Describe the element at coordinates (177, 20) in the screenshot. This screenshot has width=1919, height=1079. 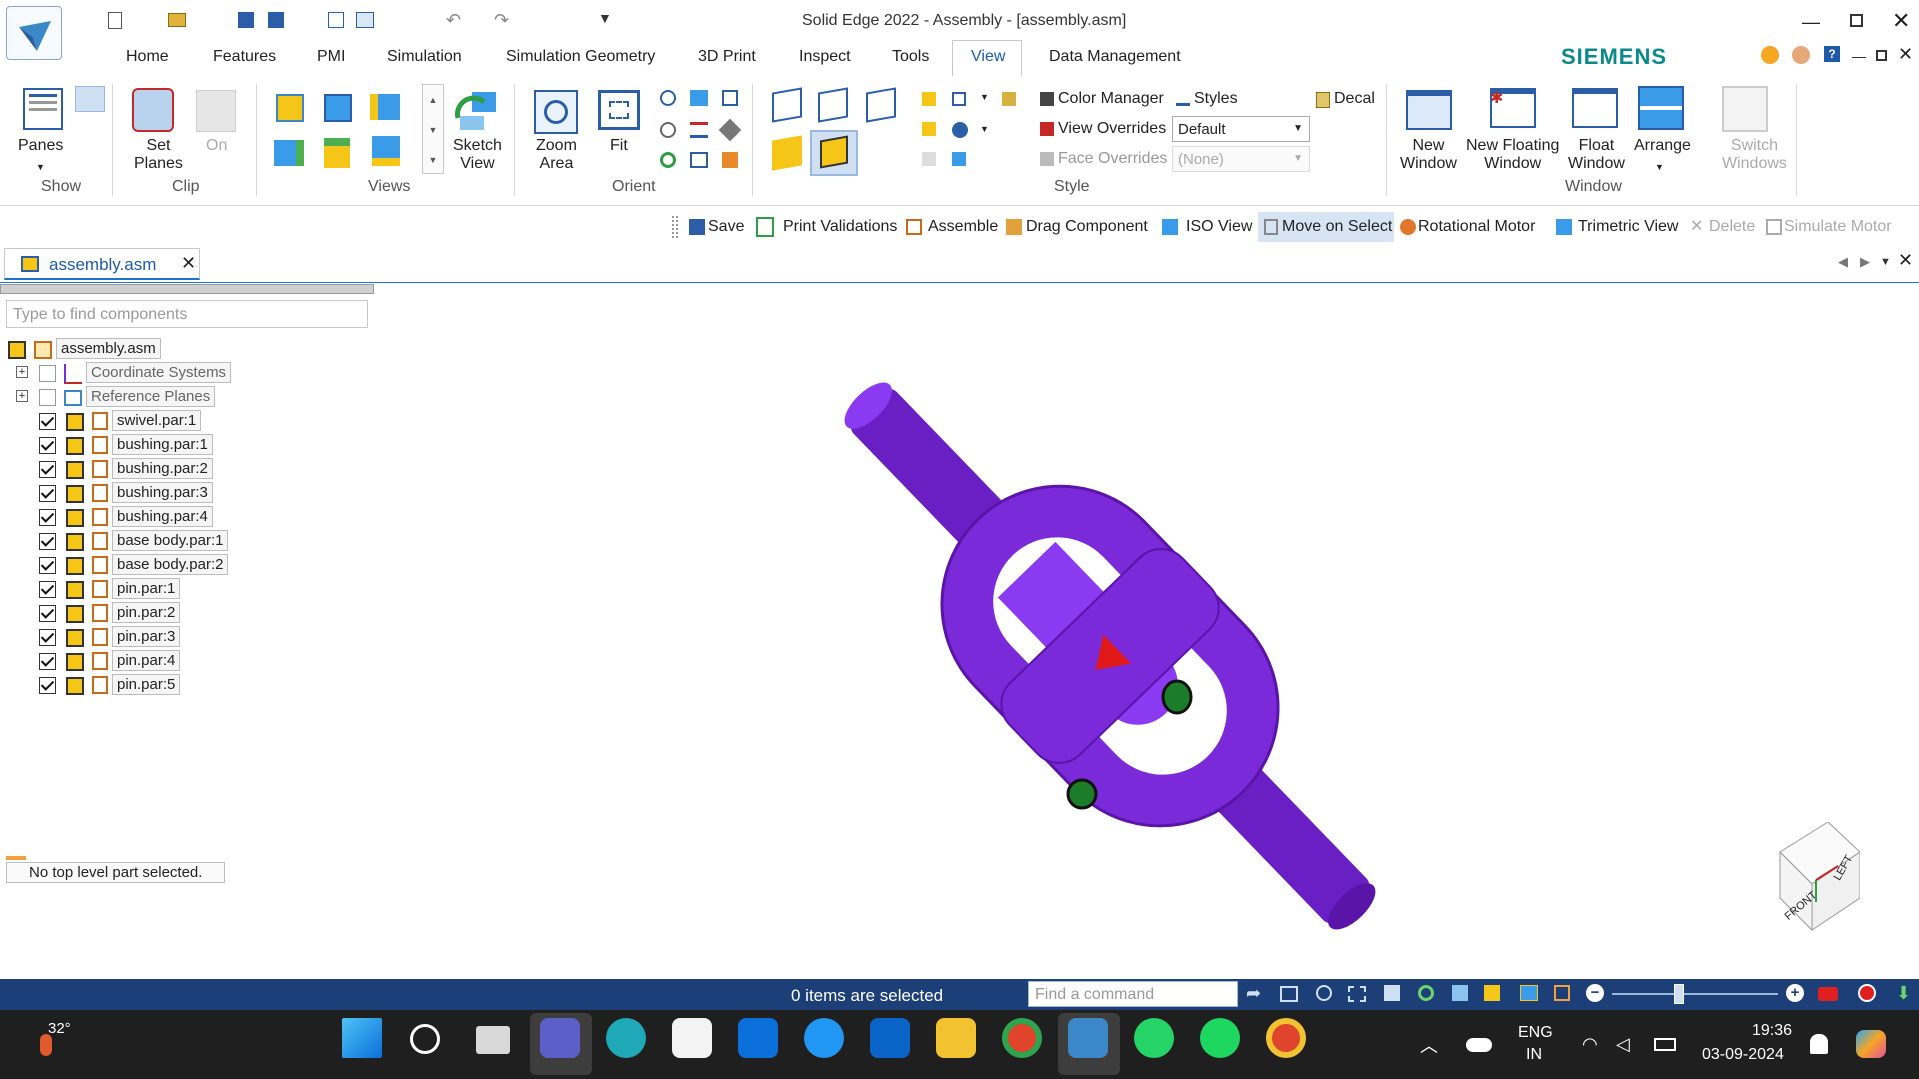
I see `open-file-icon` at that location.